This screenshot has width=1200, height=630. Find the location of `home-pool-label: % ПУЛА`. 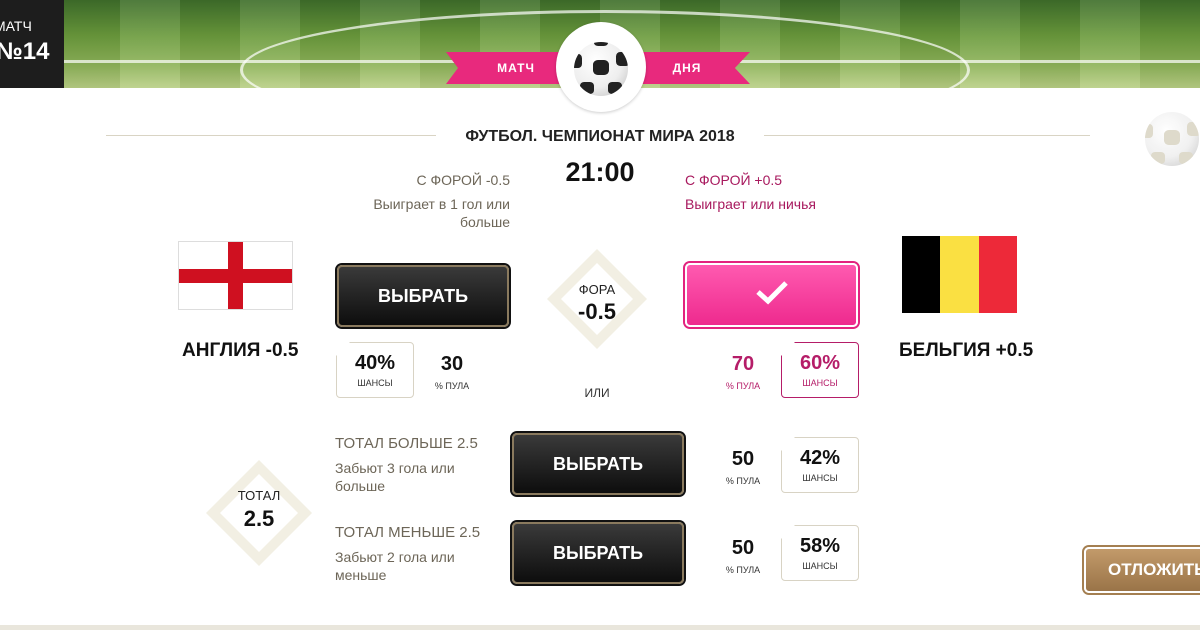

home-pool-label: % ПУЛА is located at coordinates (452, 386).